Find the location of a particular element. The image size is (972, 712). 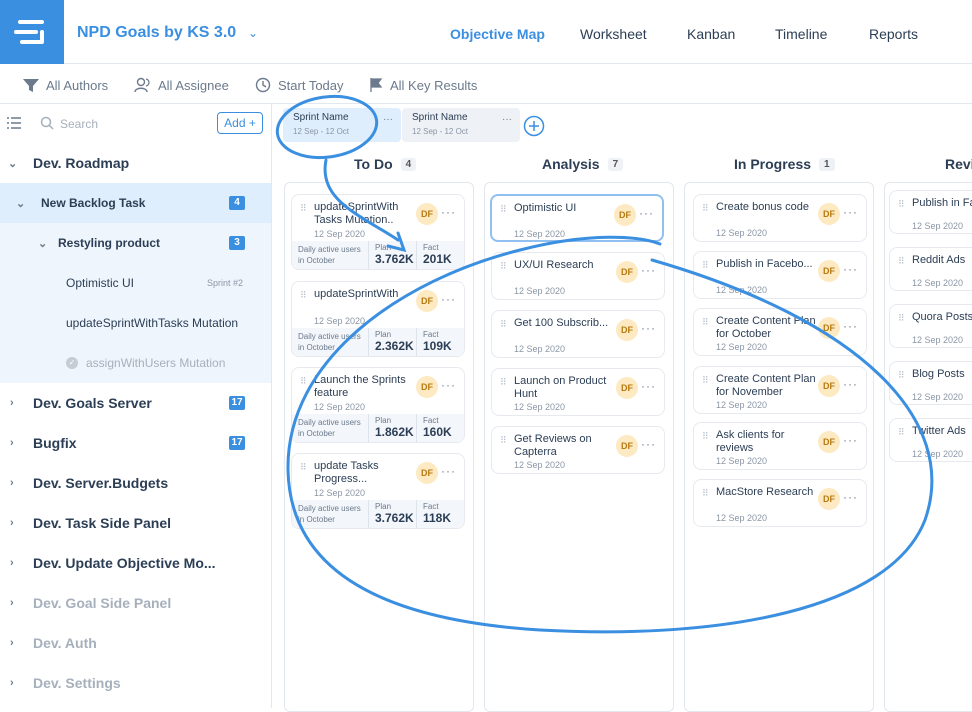

tab-objective-map: Objective Map is located at coordinates (497, 34).